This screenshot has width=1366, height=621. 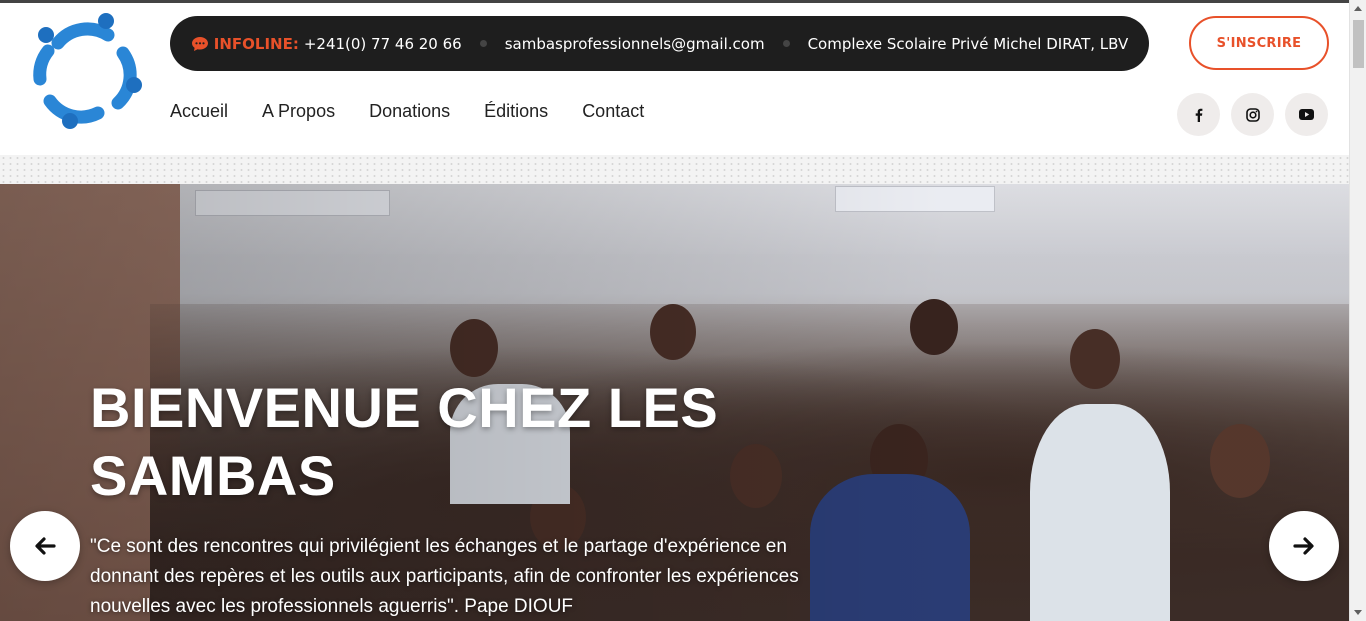 I want to click on scrollbar-thumb, so click(x=1358, y=44).